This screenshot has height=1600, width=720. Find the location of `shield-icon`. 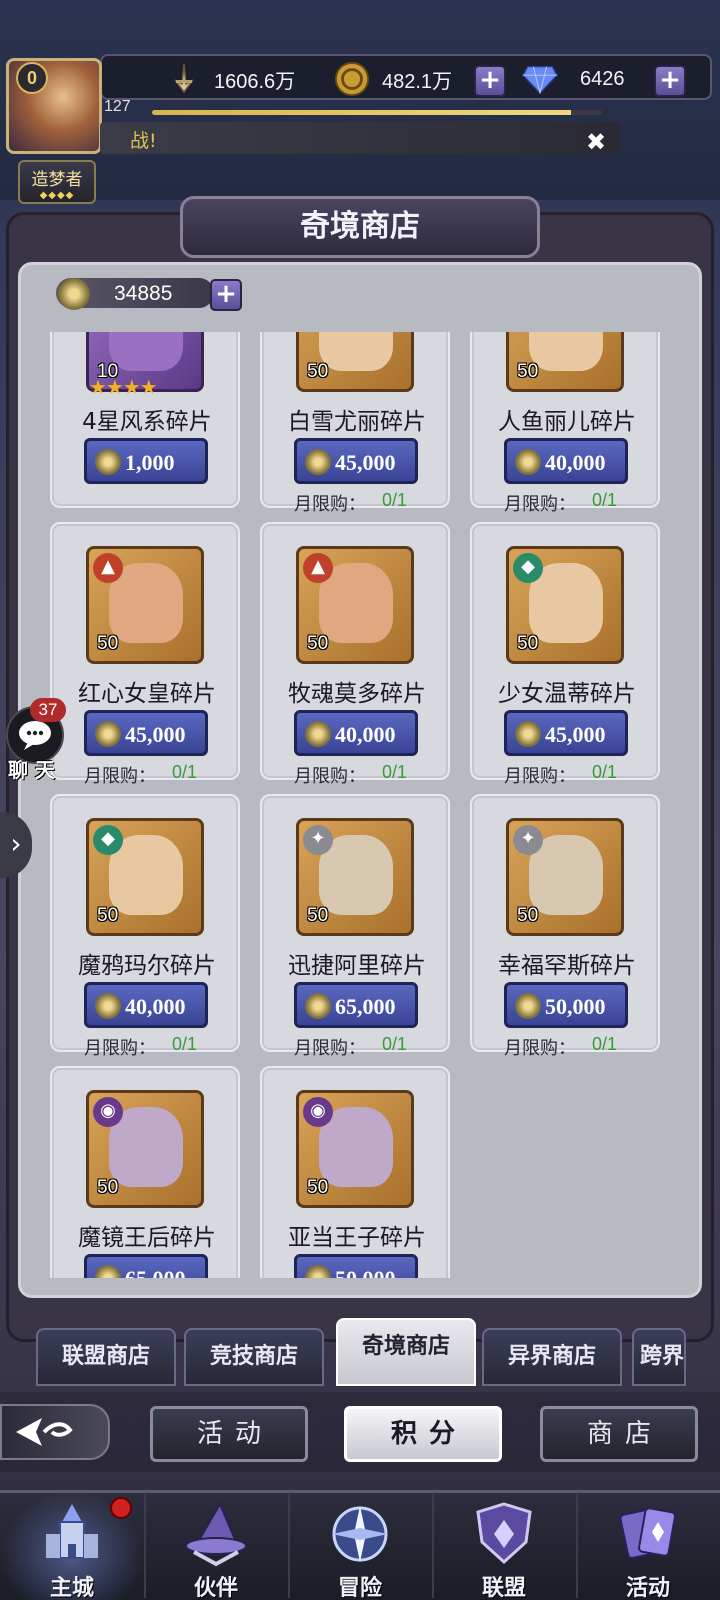

shield-icon is located at coordinates (504, 1534).